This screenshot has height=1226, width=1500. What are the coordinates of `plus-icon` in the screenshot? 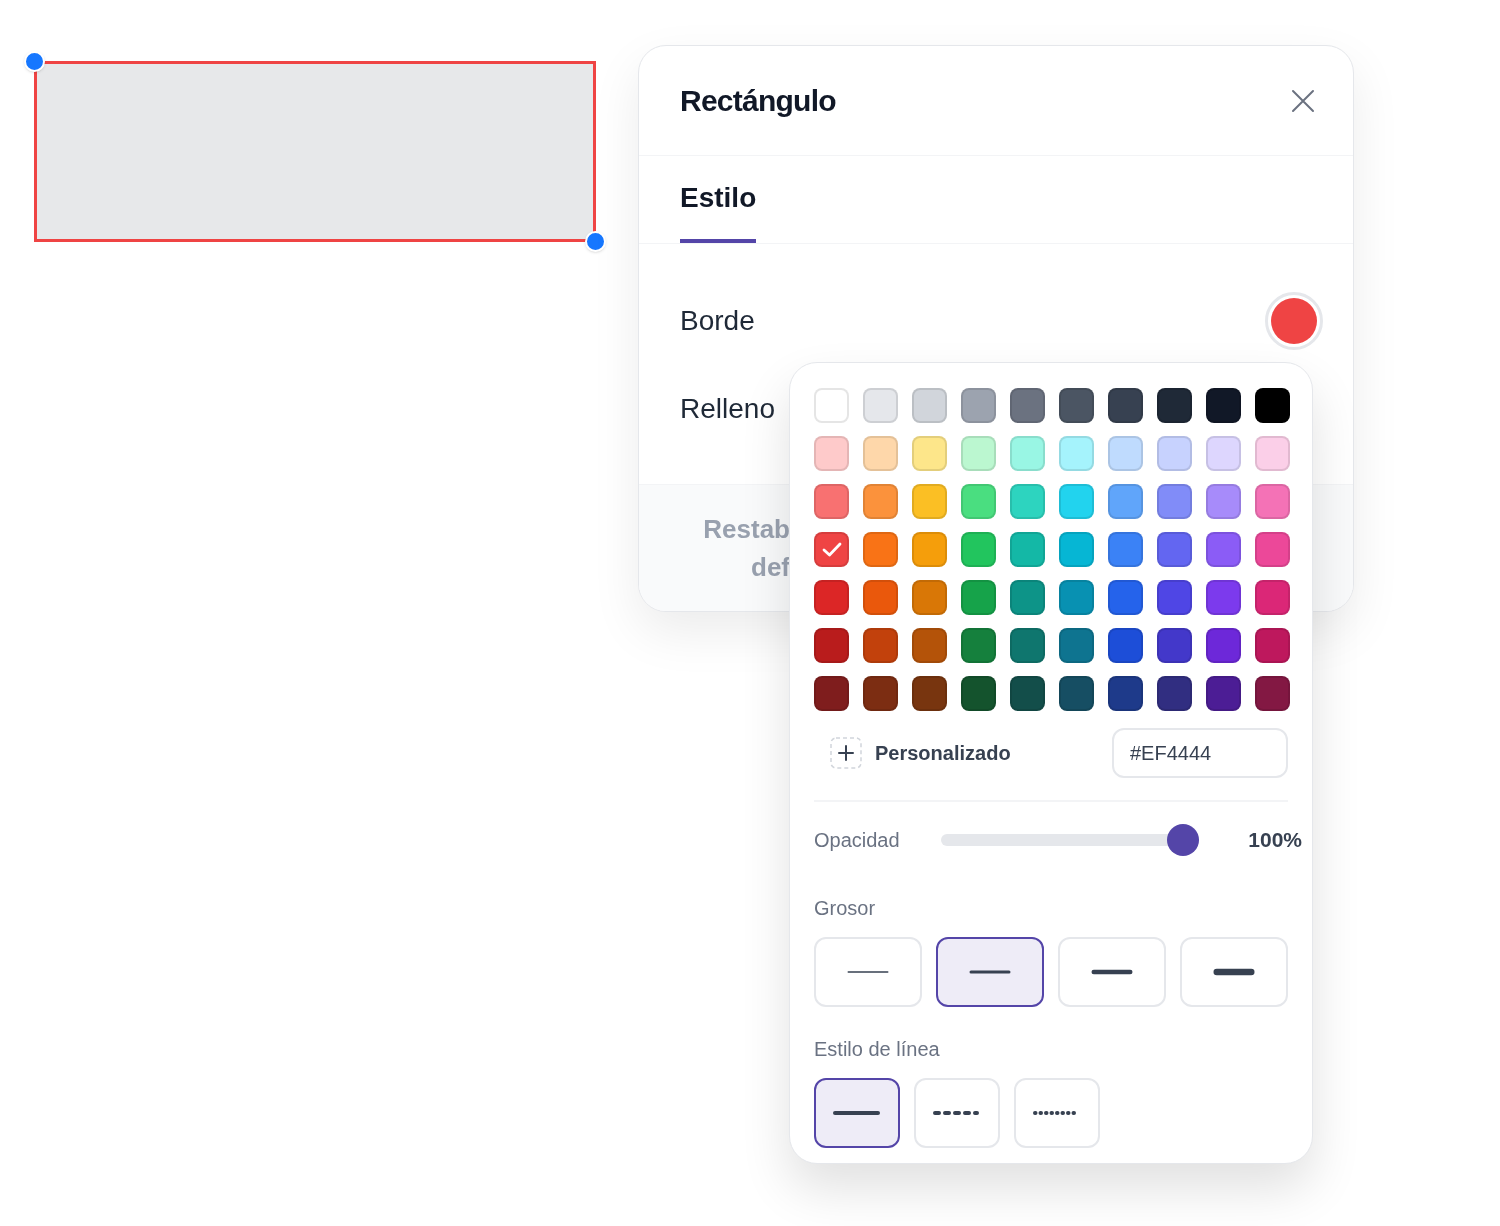 It's located at (846, 753).